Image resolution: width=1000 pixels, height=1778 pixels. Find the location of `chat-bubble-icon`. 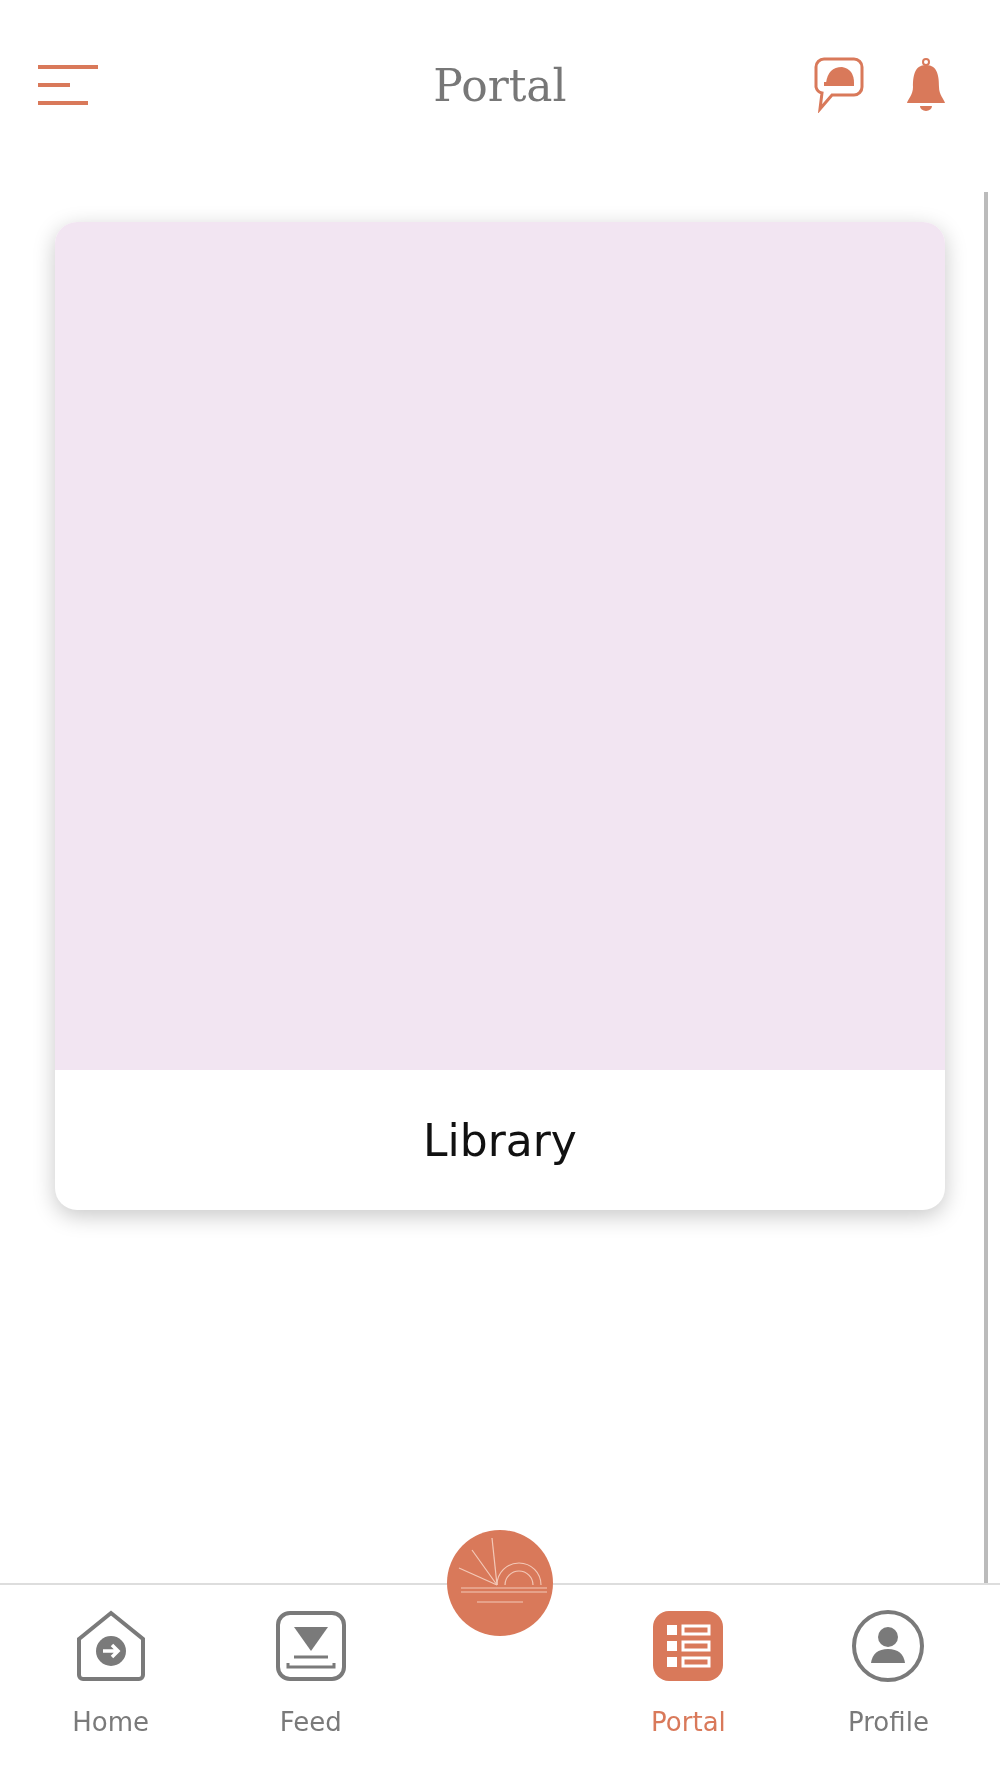

chat-bubble-icon is located at coordinates (839, 85).